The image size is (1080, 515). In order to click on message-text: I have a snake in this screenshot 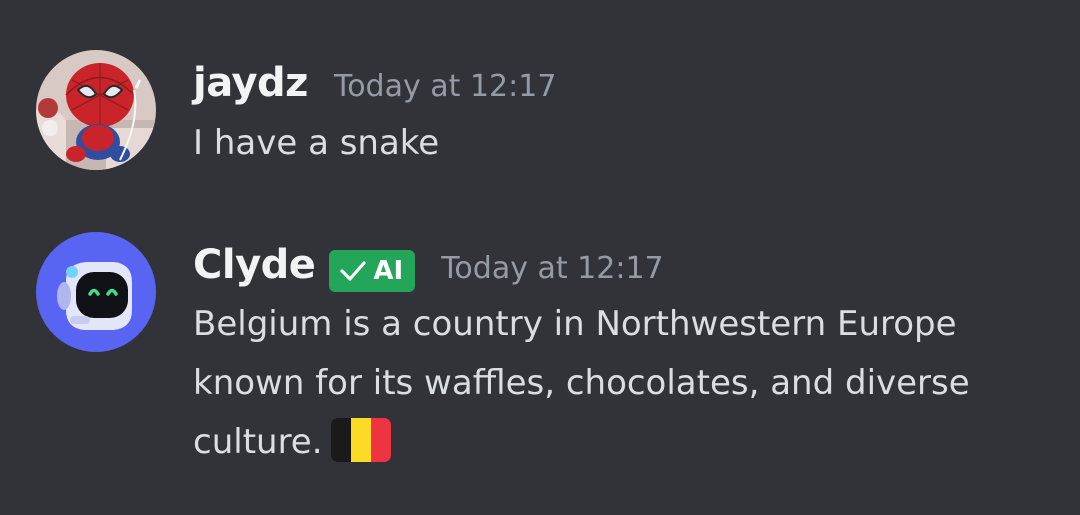, I will do `click(316, 143)`.